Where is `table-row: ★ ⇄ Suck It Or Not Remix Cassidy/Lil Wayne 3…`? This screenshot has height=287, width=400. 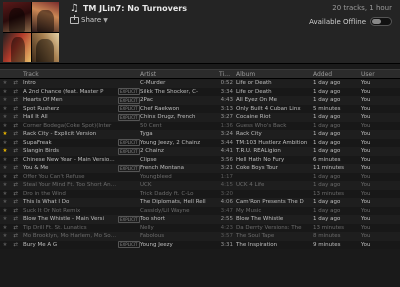
table-row: ★ ⇄ Suck It Or Not Remix Cassidy/Lil Wayne 3… is located at coordinates (200, 210).